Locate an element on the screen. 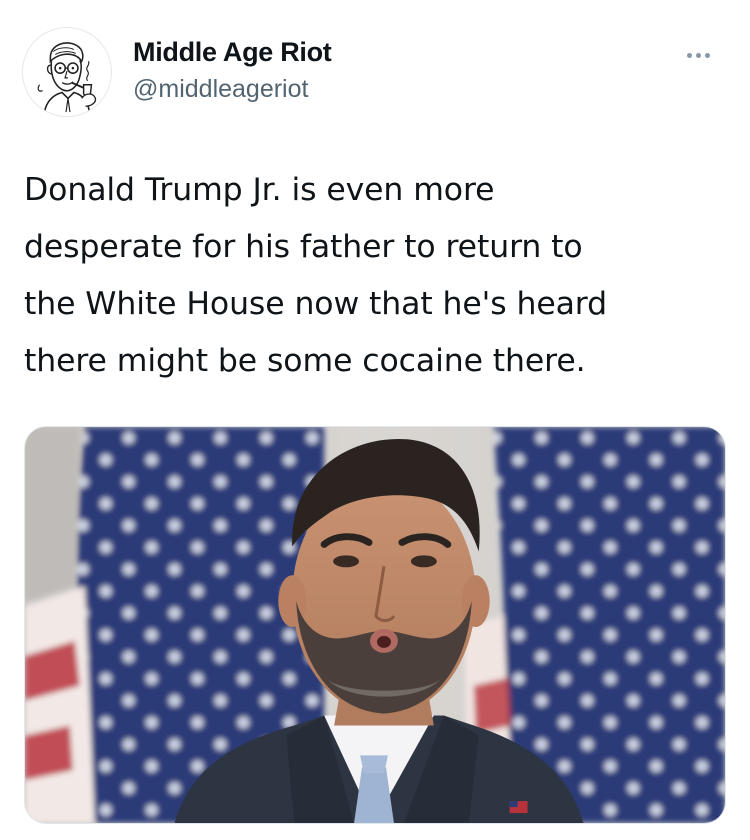 The width and height of the screenshot is (750, 840). vintage-man-with-pipe-icon is located at coordinates (67, 72).